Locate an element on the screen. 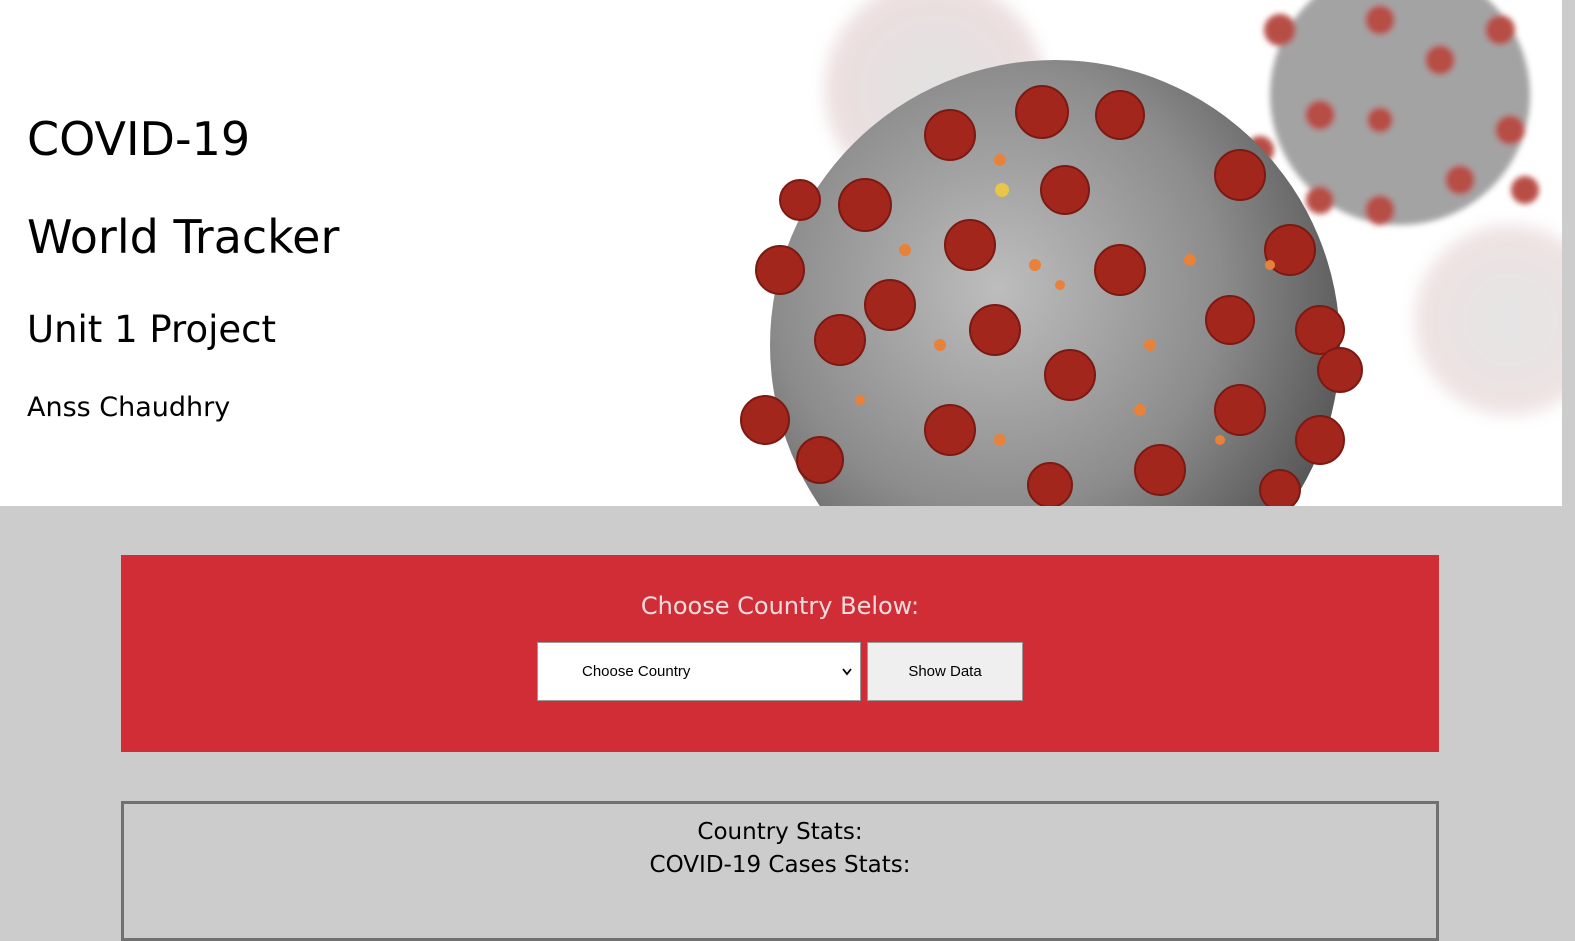 The height and width of the screenshot is (941, 1575). background-virus-right is located at coordinates (1488, 320).